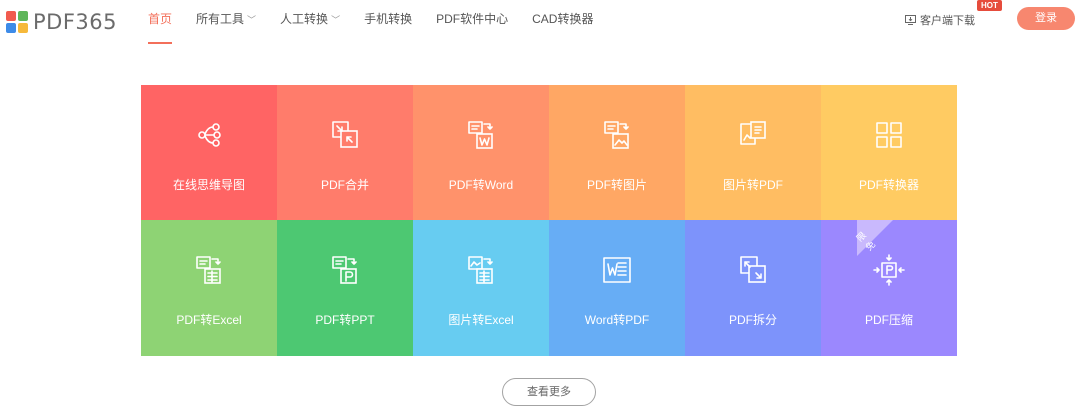 This screenshot has height=415, width=1080. What do you see at coordinates (345, 320) in the screenshot?
I see `tool-label: PDF转PPT` at bounding box center [345, 320].